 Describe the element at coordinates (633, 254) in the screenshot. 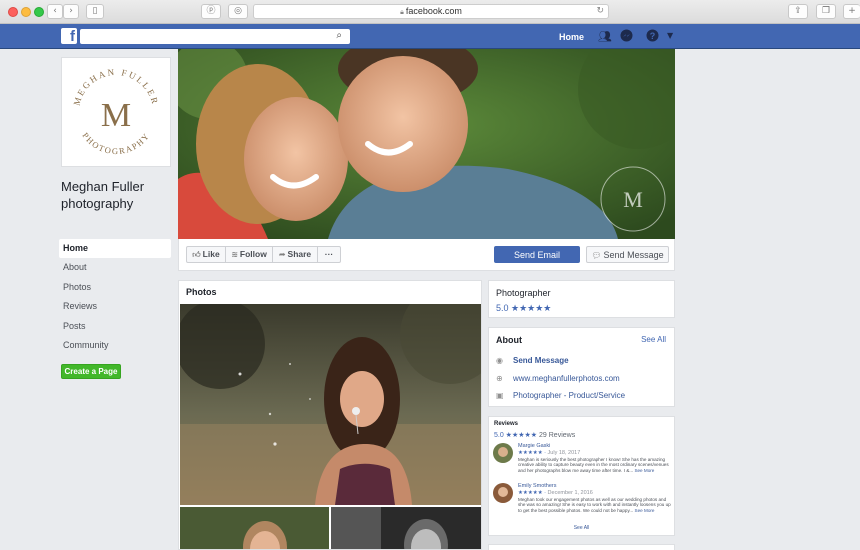

I see `send-message-label: Send Message` at that location.